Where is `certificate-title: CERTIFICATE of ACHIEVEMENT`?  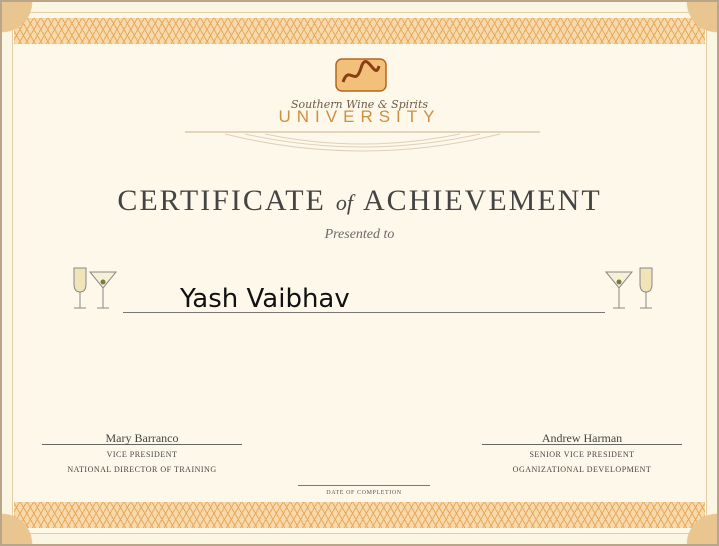
certificate-title: CERTIFICATE of ACHIEVEMENT is located at coordinates (359, 201).